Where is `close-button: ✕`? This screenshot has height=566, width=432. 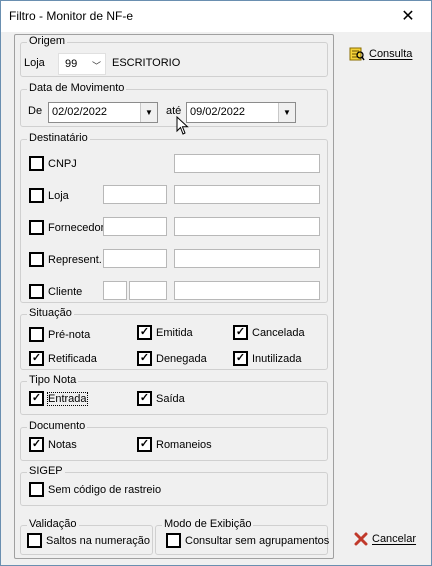 close-button: ✕ is located at coordinates (408, 16).